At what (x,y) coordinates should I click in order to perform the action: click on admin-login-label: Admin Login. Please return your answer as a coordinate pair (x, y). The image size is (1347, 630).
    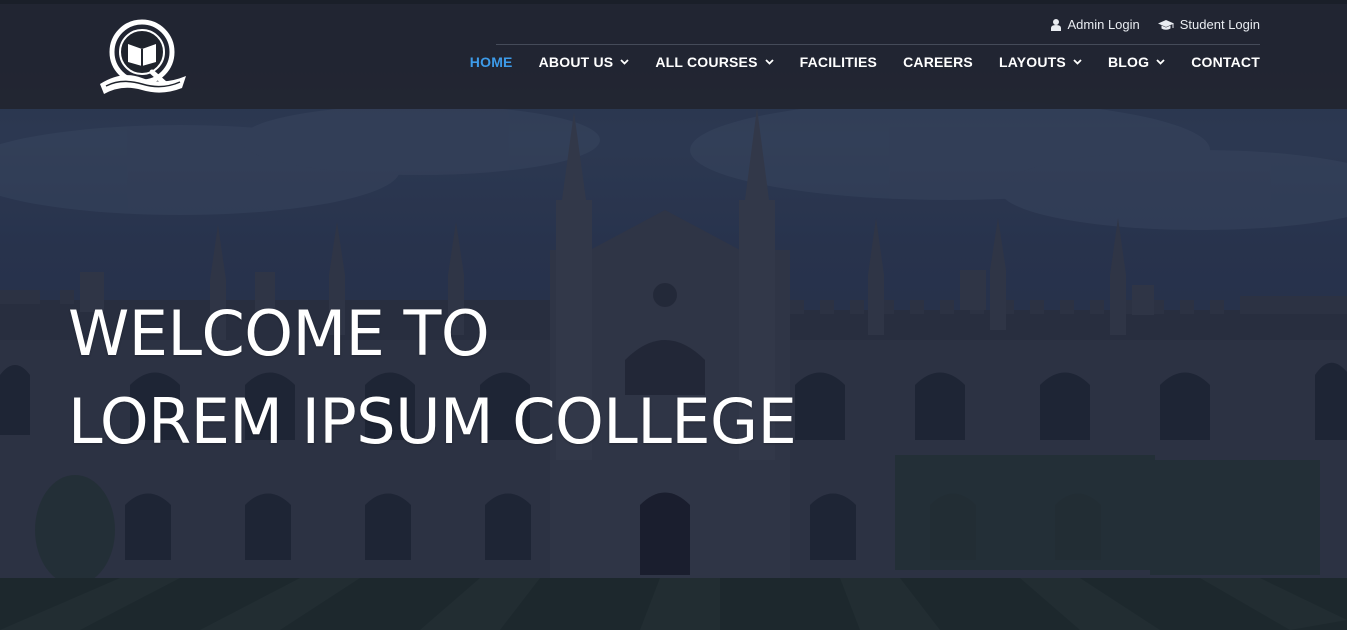
    Looking at the image, I should click on (1103, 24).